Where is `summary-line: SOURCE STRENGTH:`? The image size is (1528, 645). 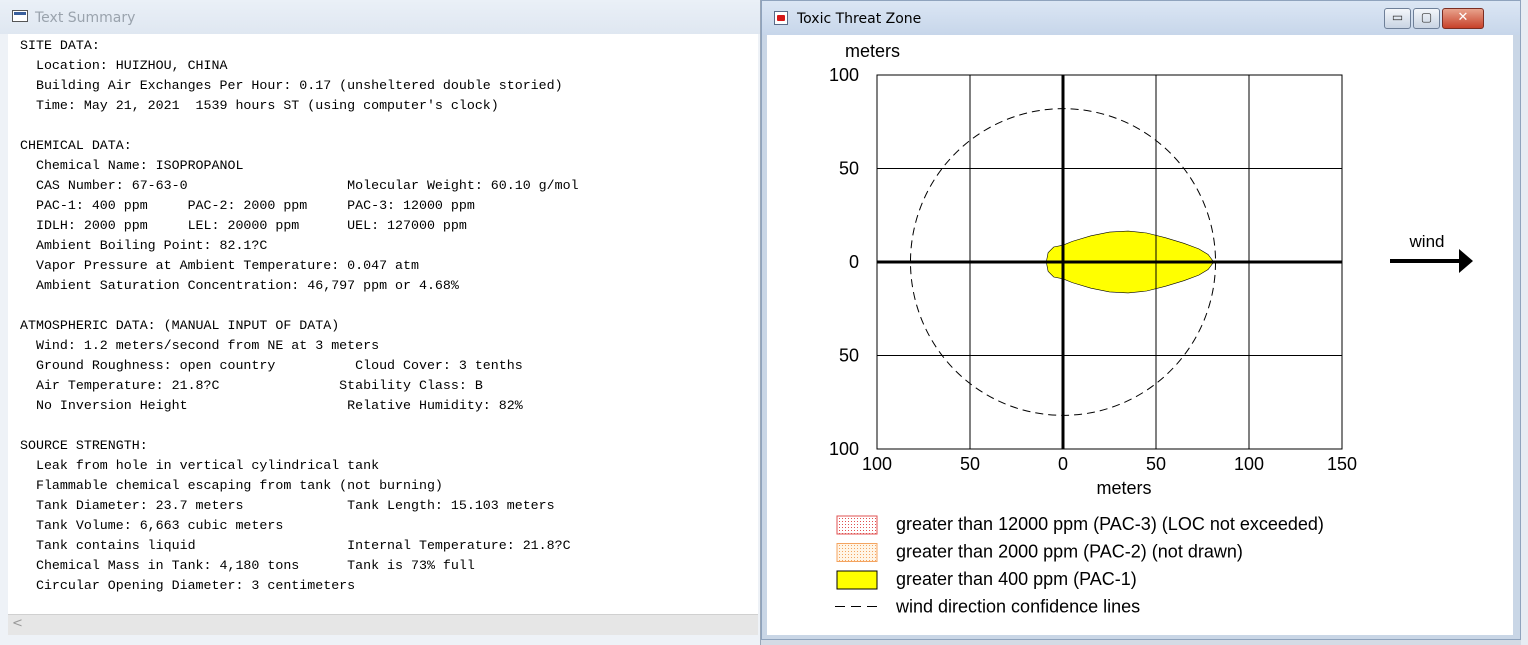
summary-line: SOURCE STRENGTH: is located at coordinates (84, 445).